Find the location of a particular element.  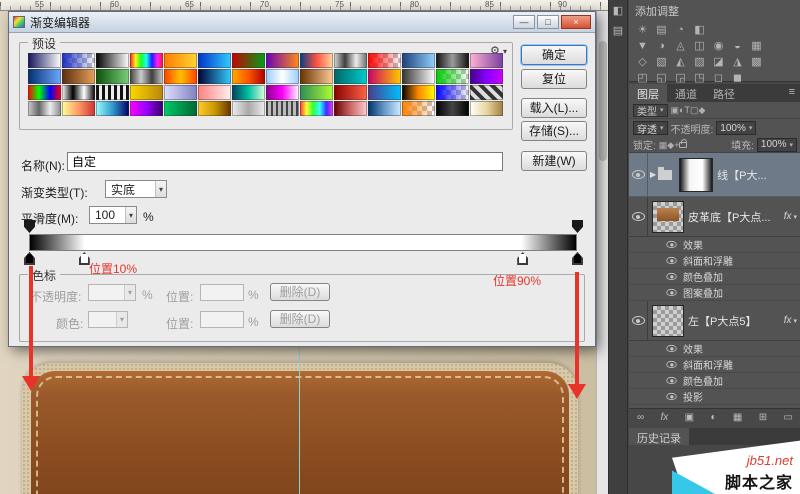

adjustment-icon: ◱ is located at coordinates (661, 78).